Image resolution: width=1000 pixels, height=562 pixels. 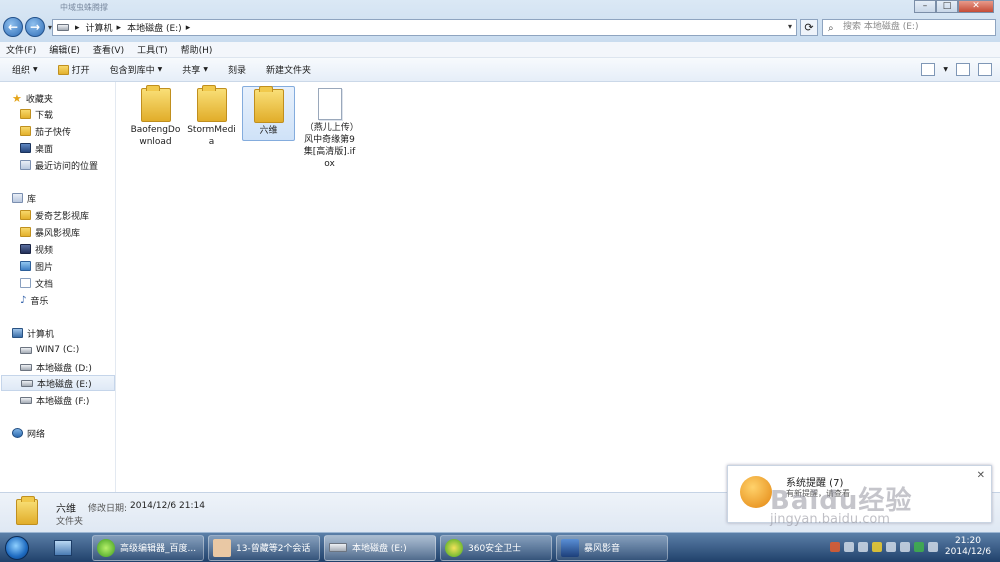 What do you see at coordinates (25, 165) in the screenshot?
I see `recent-places-icon` at bounding box center [25, 165].